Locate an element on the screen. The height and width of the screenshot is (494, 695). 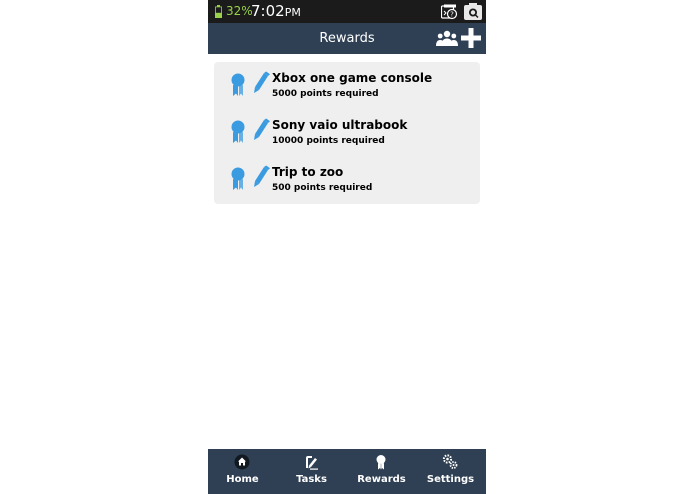
nav-home: Home is located at coordinates (242, 471).